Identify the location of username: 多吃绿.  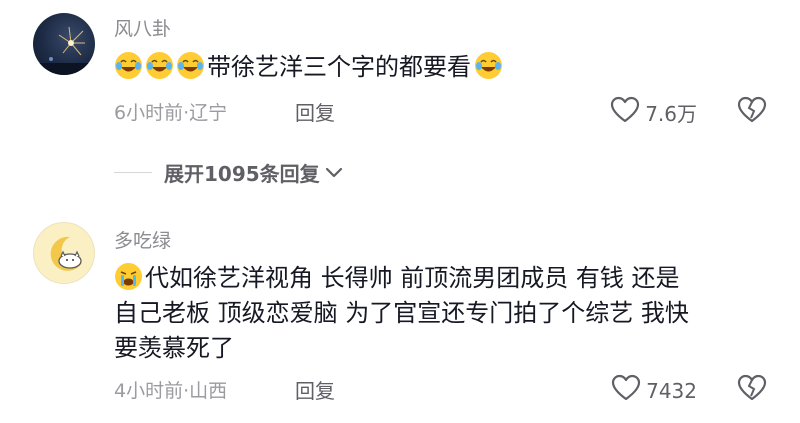
(142, 239).